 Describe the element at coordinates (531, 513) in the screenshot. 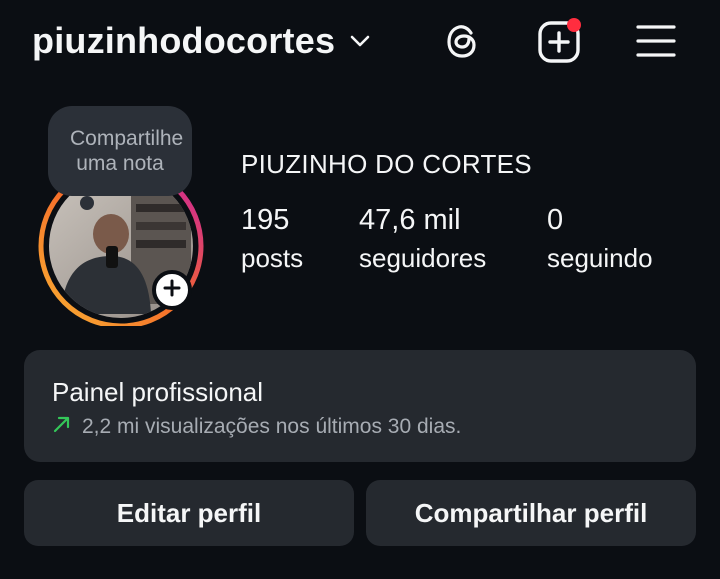

I see `share-profile-button: Compartilhar perfil` at that location.